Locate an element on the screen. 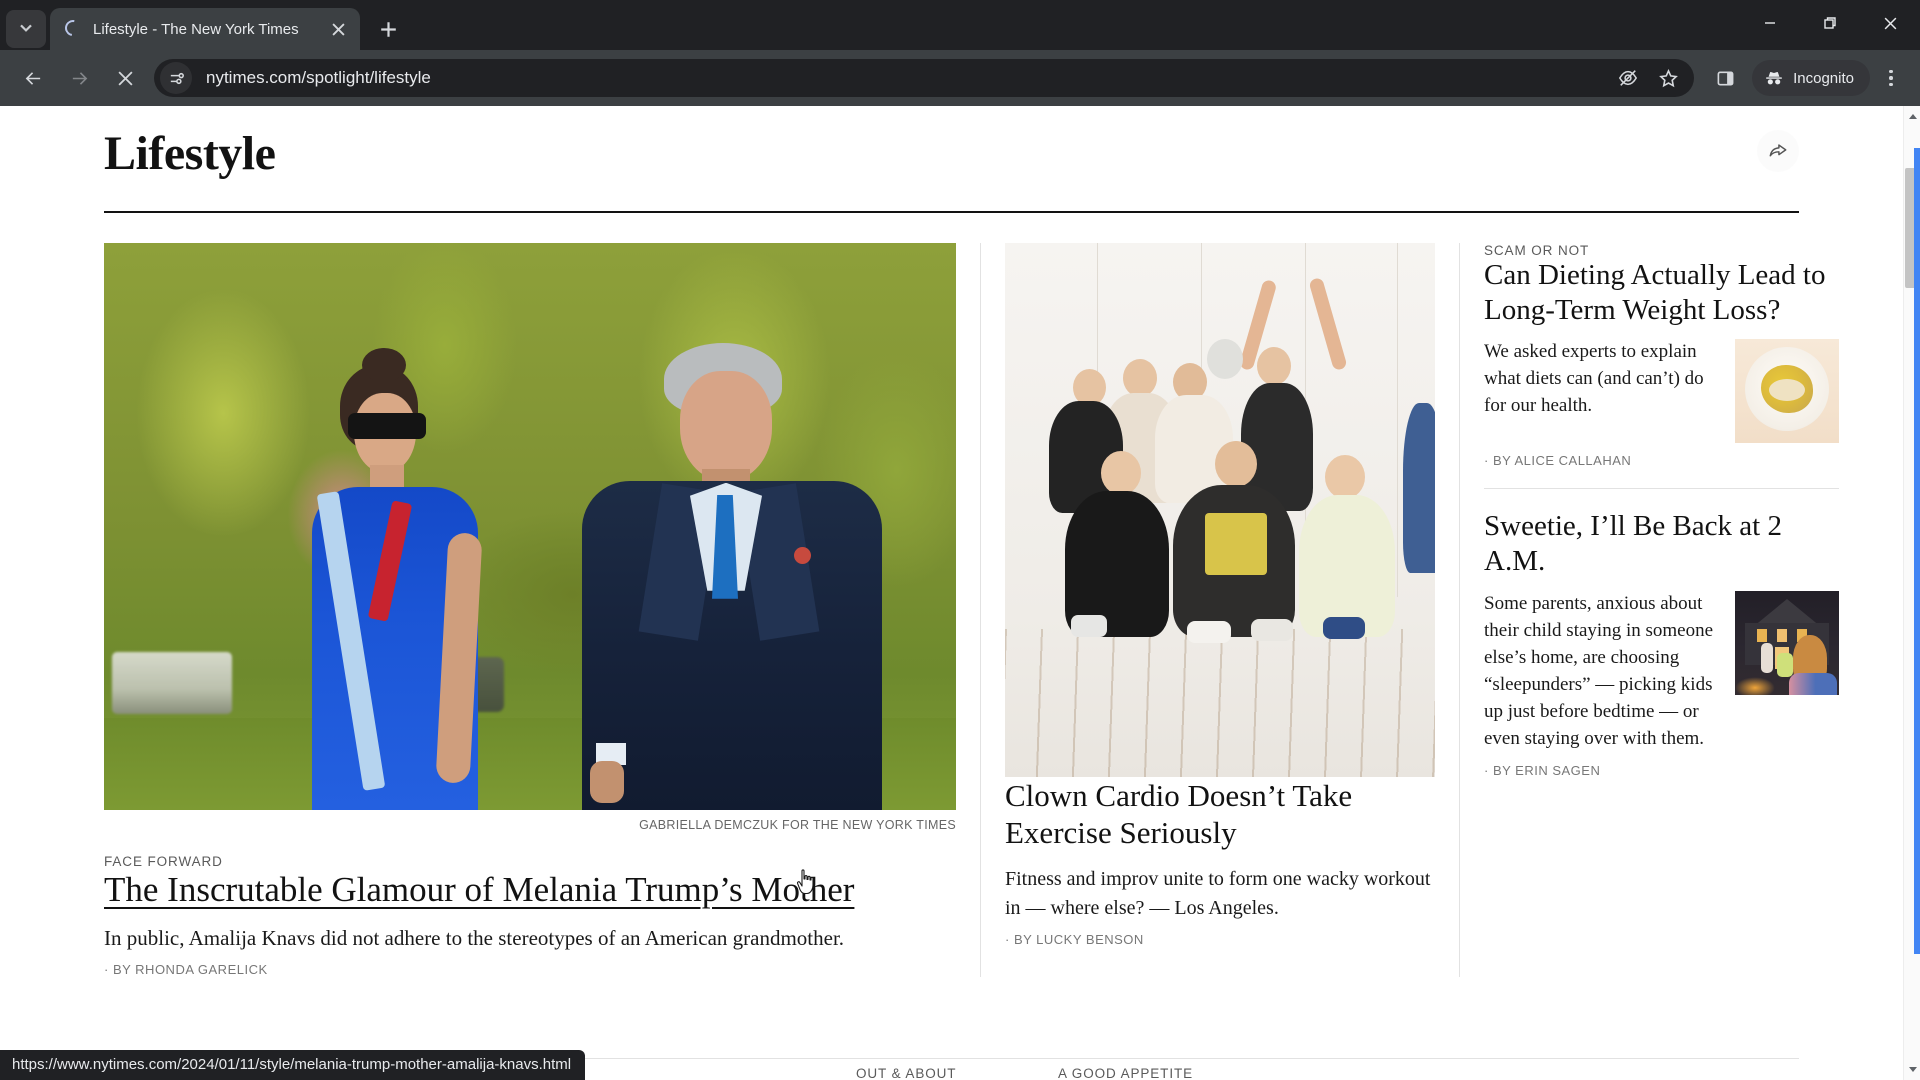 The image size is (1920, 1080). page-header: Lifestyle is located at coordinates (951, 159).